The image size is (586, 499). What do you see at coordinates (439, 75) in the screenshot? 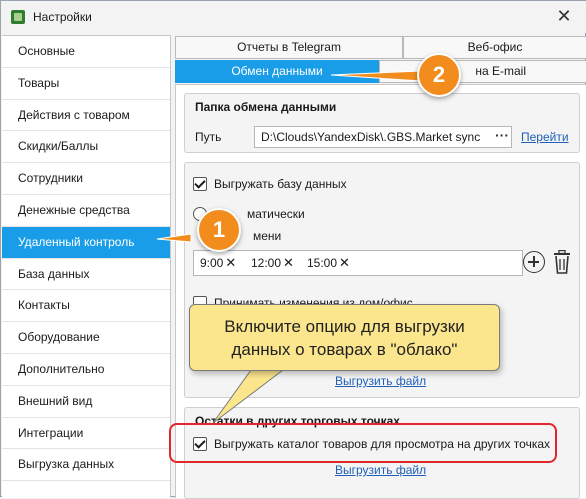
I see `step-badge-2: 2` at bounding box center [439, 75].